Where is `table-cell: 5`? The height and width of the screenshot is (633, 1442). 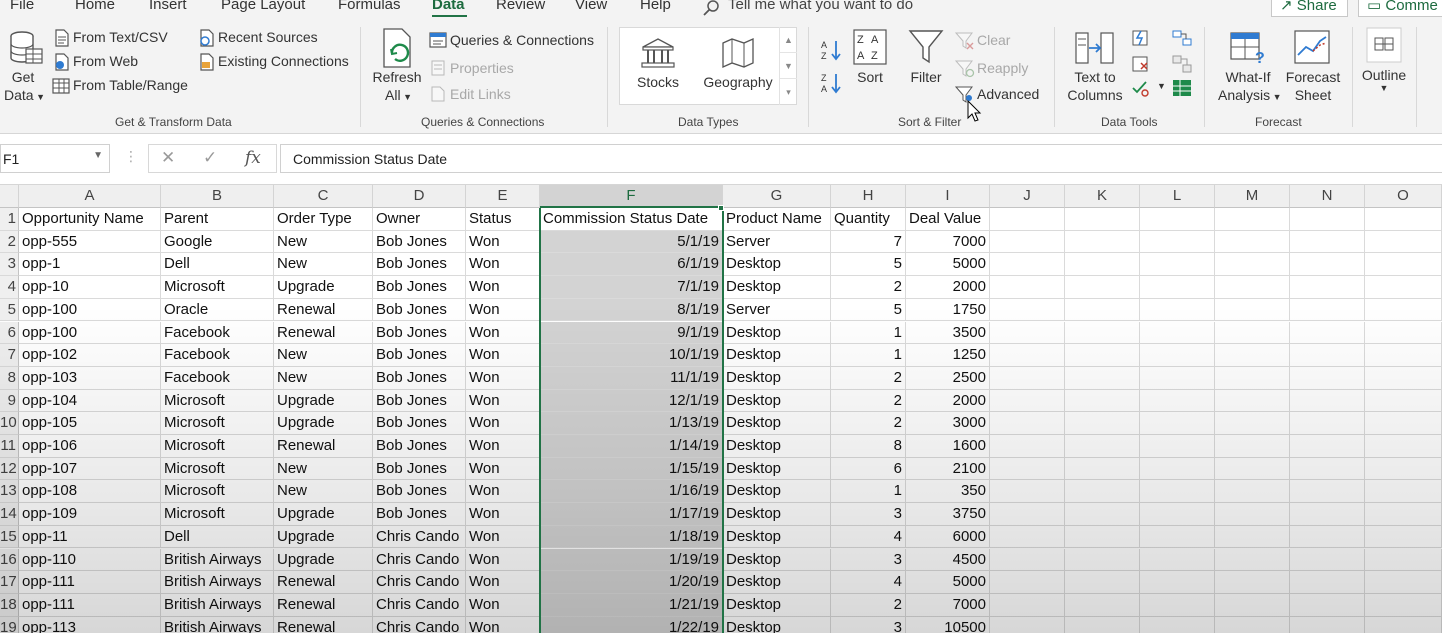 table-cell: 5 is located at coordinates (868, 265).